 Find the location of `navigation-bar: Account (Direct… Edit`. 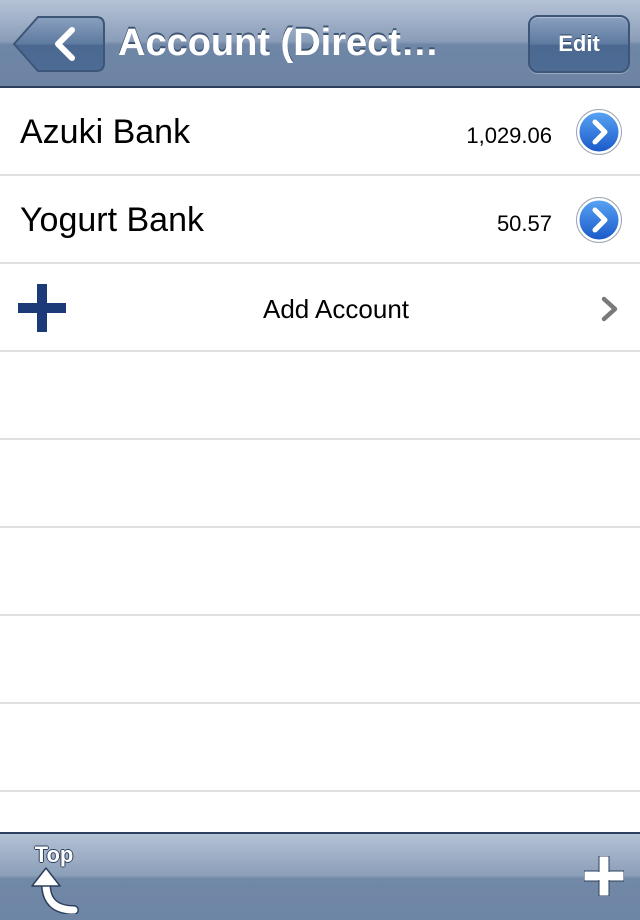

navigation-bar: Account (Direct… Edit is located at coordinates (320, 44).